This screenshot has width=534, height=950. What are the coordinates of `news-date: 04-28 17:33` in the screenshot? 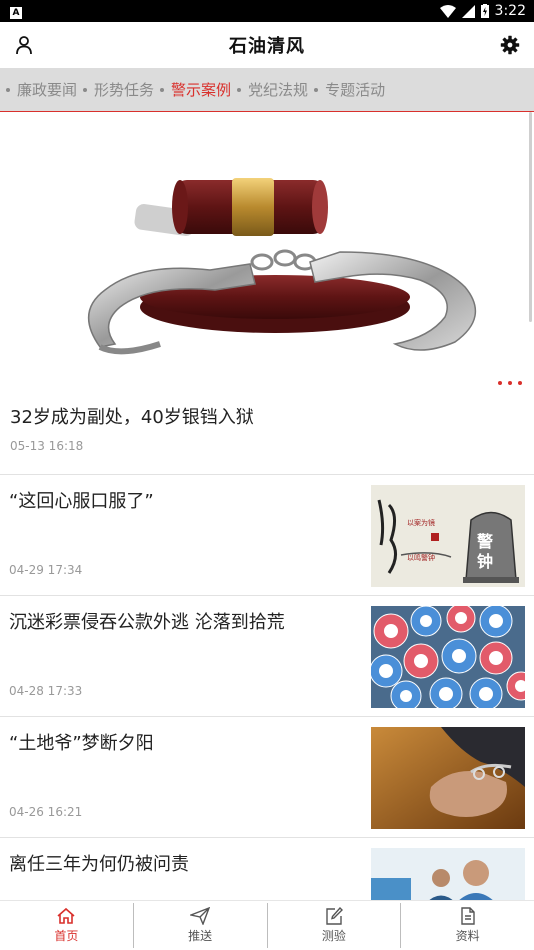 It's located at (46, 691).